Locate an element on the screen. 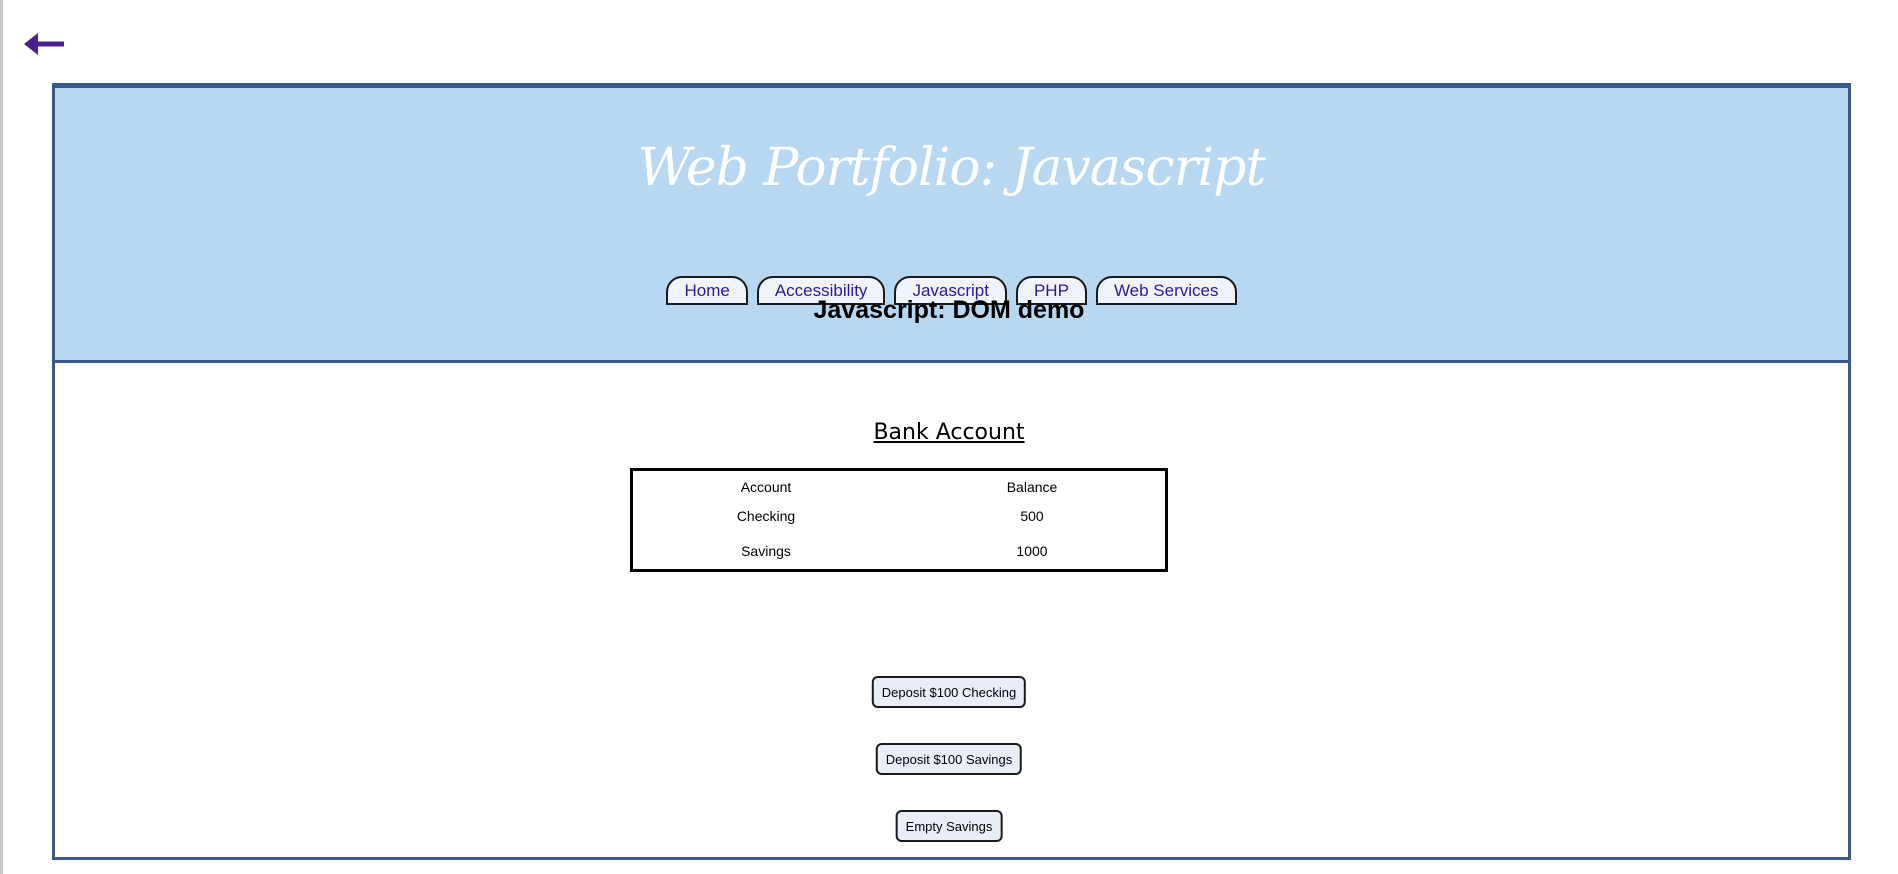  table-row: Checking 500 is located at coordinates (899, 516).